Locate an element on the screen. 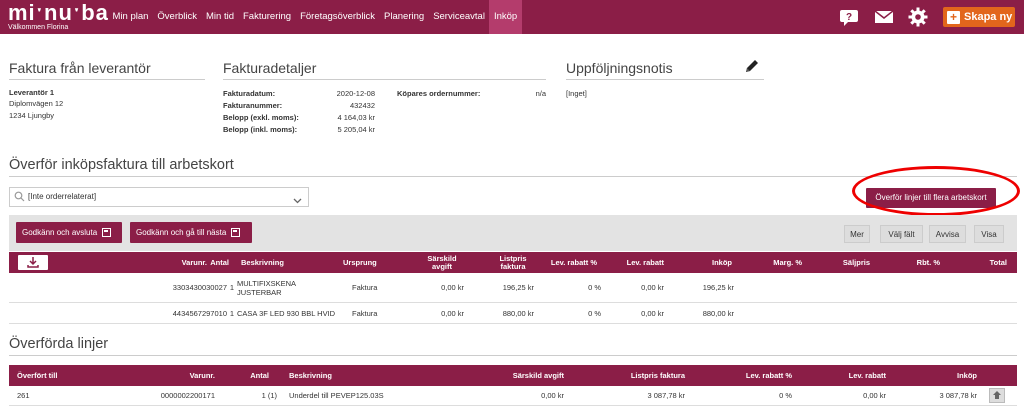 Image resolution: width=1024 pixels, height=418 pixels. help-icon: ? is located at coordinates (849, 17).